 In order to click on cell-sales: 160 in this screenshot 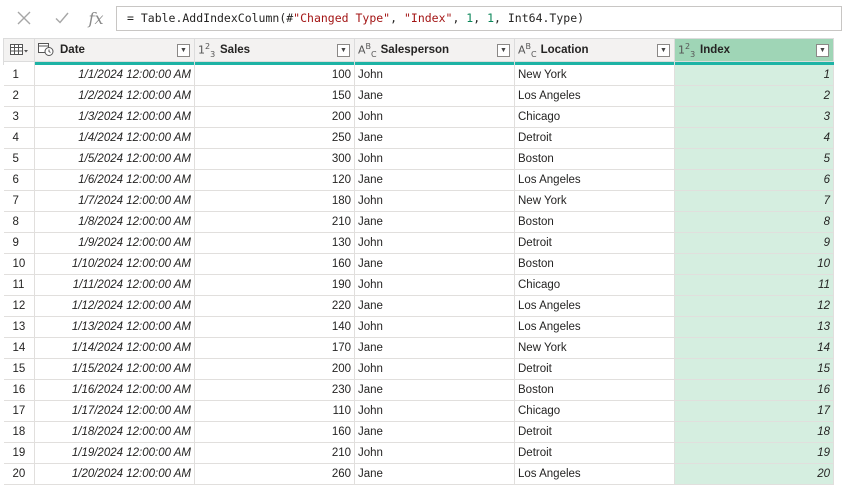, I will do `click(274, 264)`.